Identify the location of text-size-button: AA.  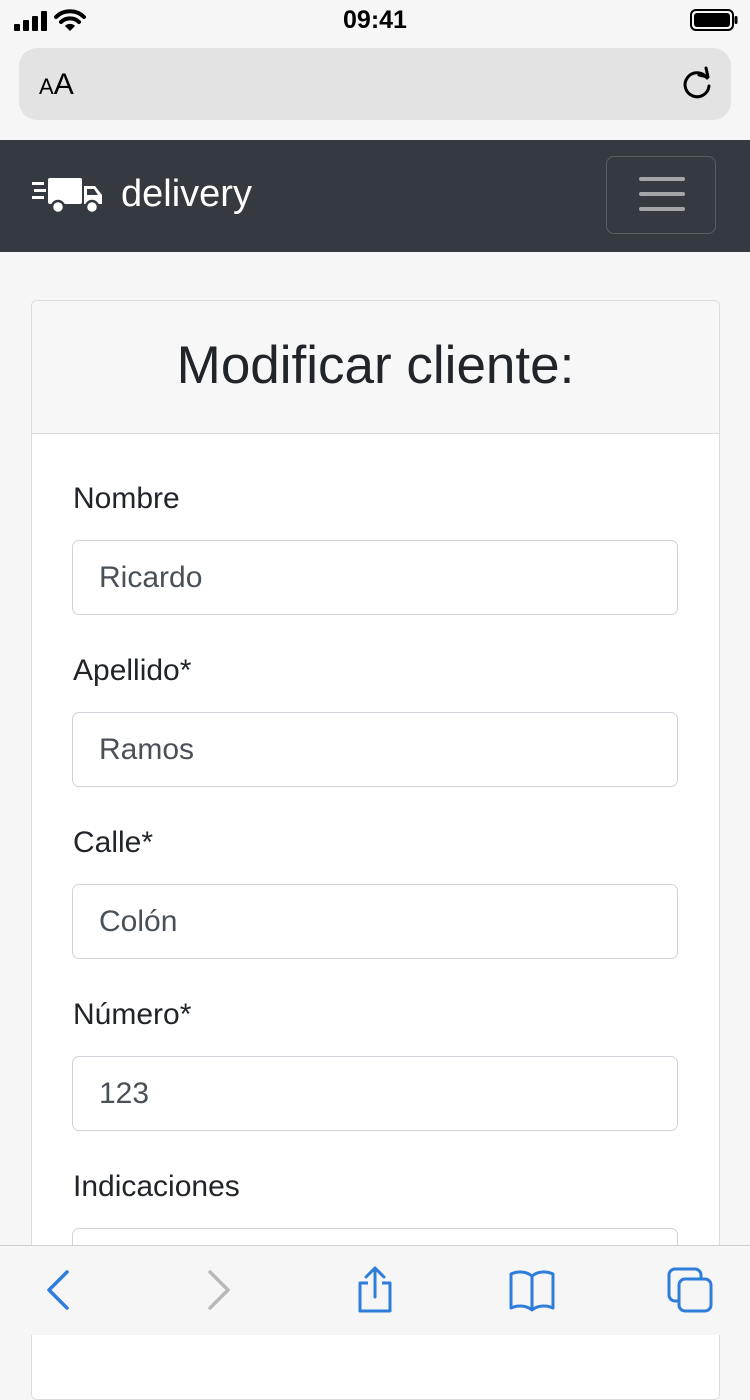
(56, 85).